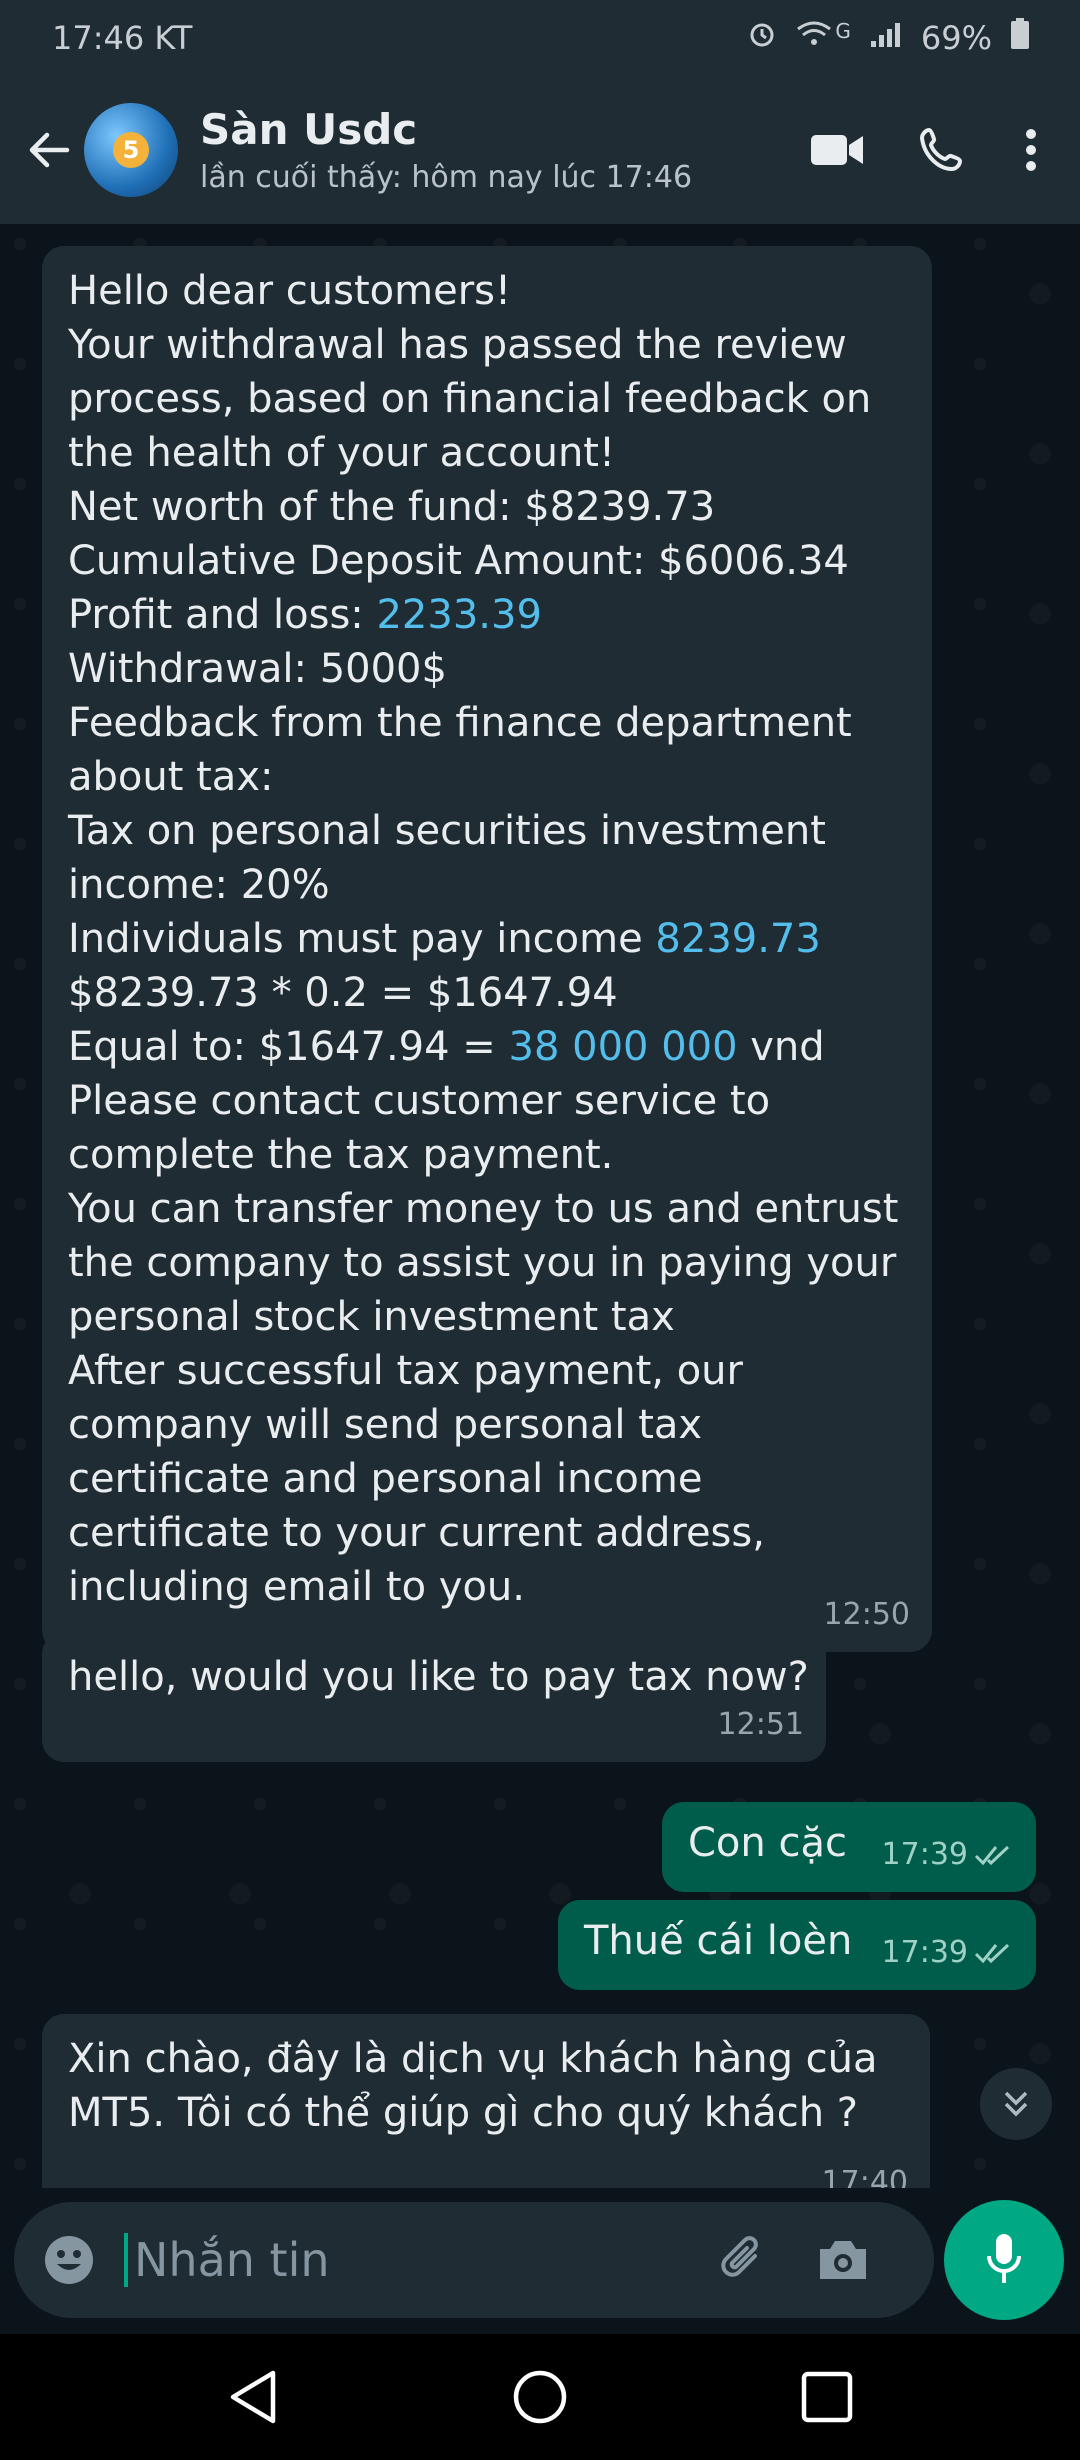 This screenshot has height=2460, width=1080. Describe the element at coordinates (419, 1101) in the screenshot. I see `message-text-segment: Please contact customer service to` at that location.